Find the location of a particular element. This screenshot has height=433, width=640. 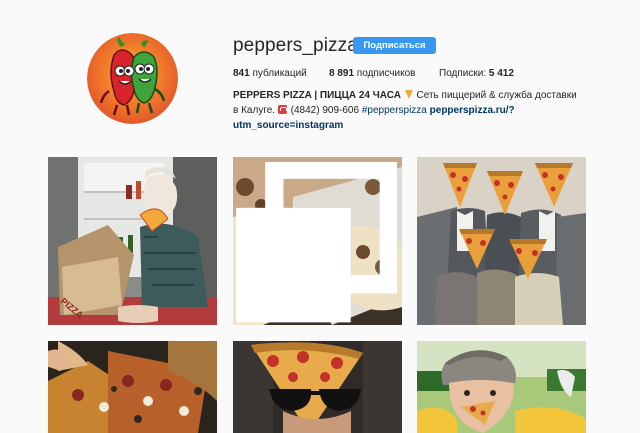

post-tile: PIZZA is located at coordinates (132, 241).